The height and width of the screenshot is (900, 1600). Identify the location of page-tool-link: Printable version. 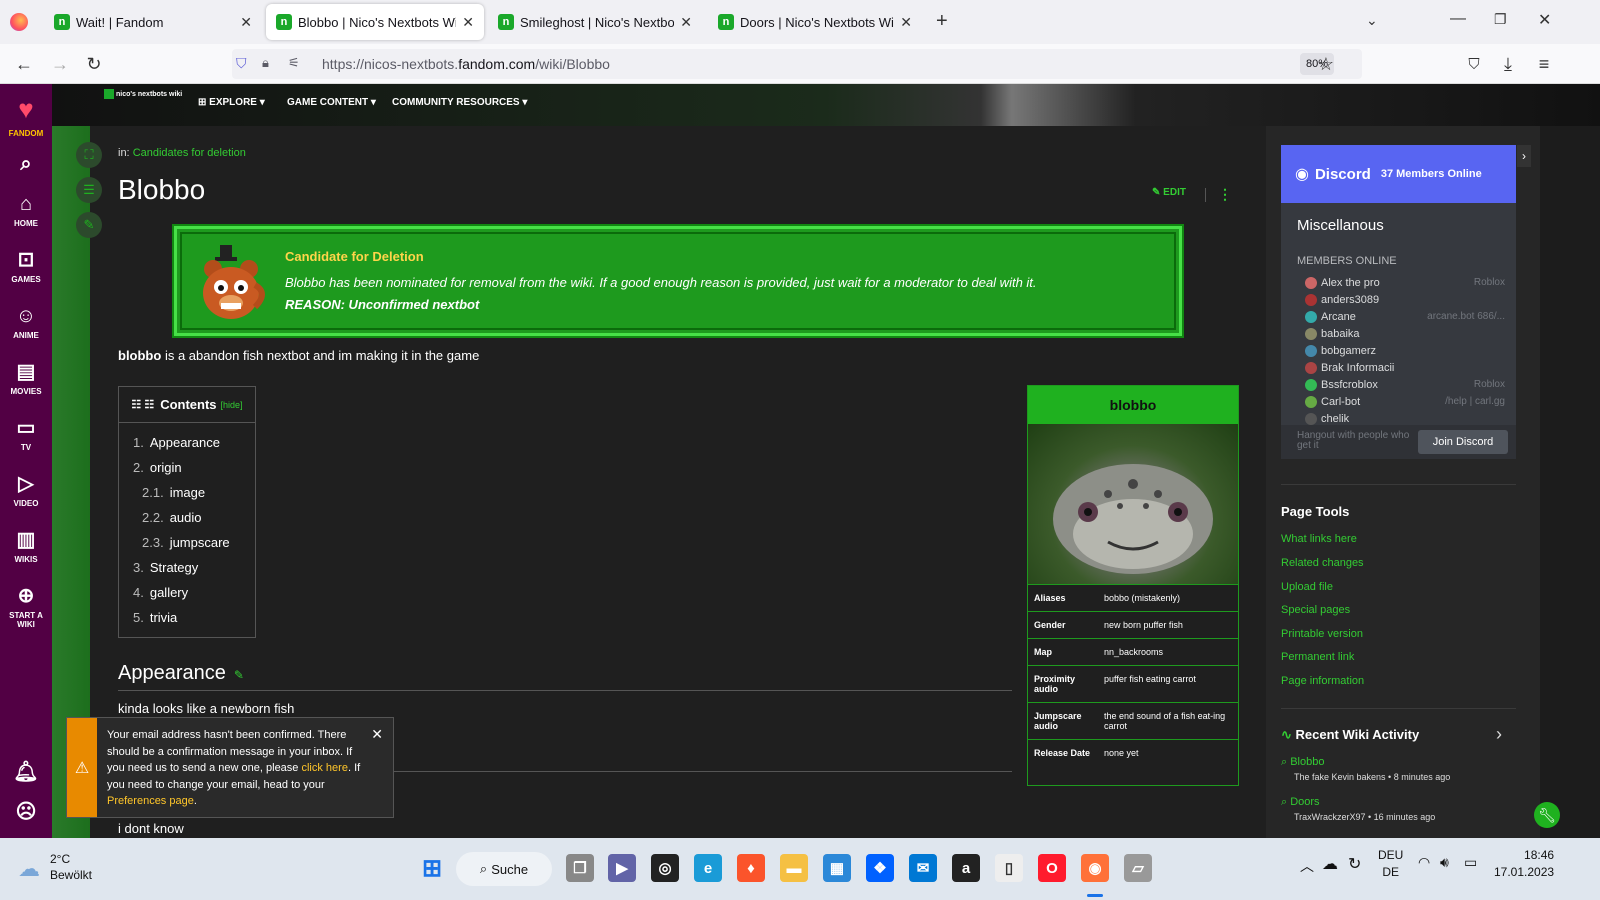
(1322, 634).